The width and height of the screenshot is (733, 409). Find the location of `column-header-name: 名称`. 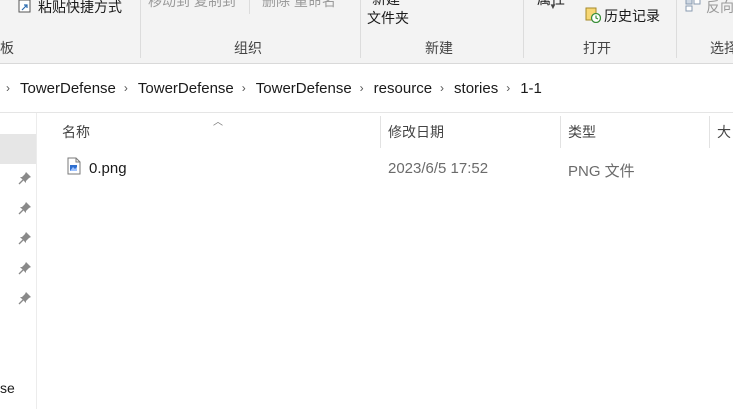

column-header-name: 名称 is located at coordinates (76, 132).